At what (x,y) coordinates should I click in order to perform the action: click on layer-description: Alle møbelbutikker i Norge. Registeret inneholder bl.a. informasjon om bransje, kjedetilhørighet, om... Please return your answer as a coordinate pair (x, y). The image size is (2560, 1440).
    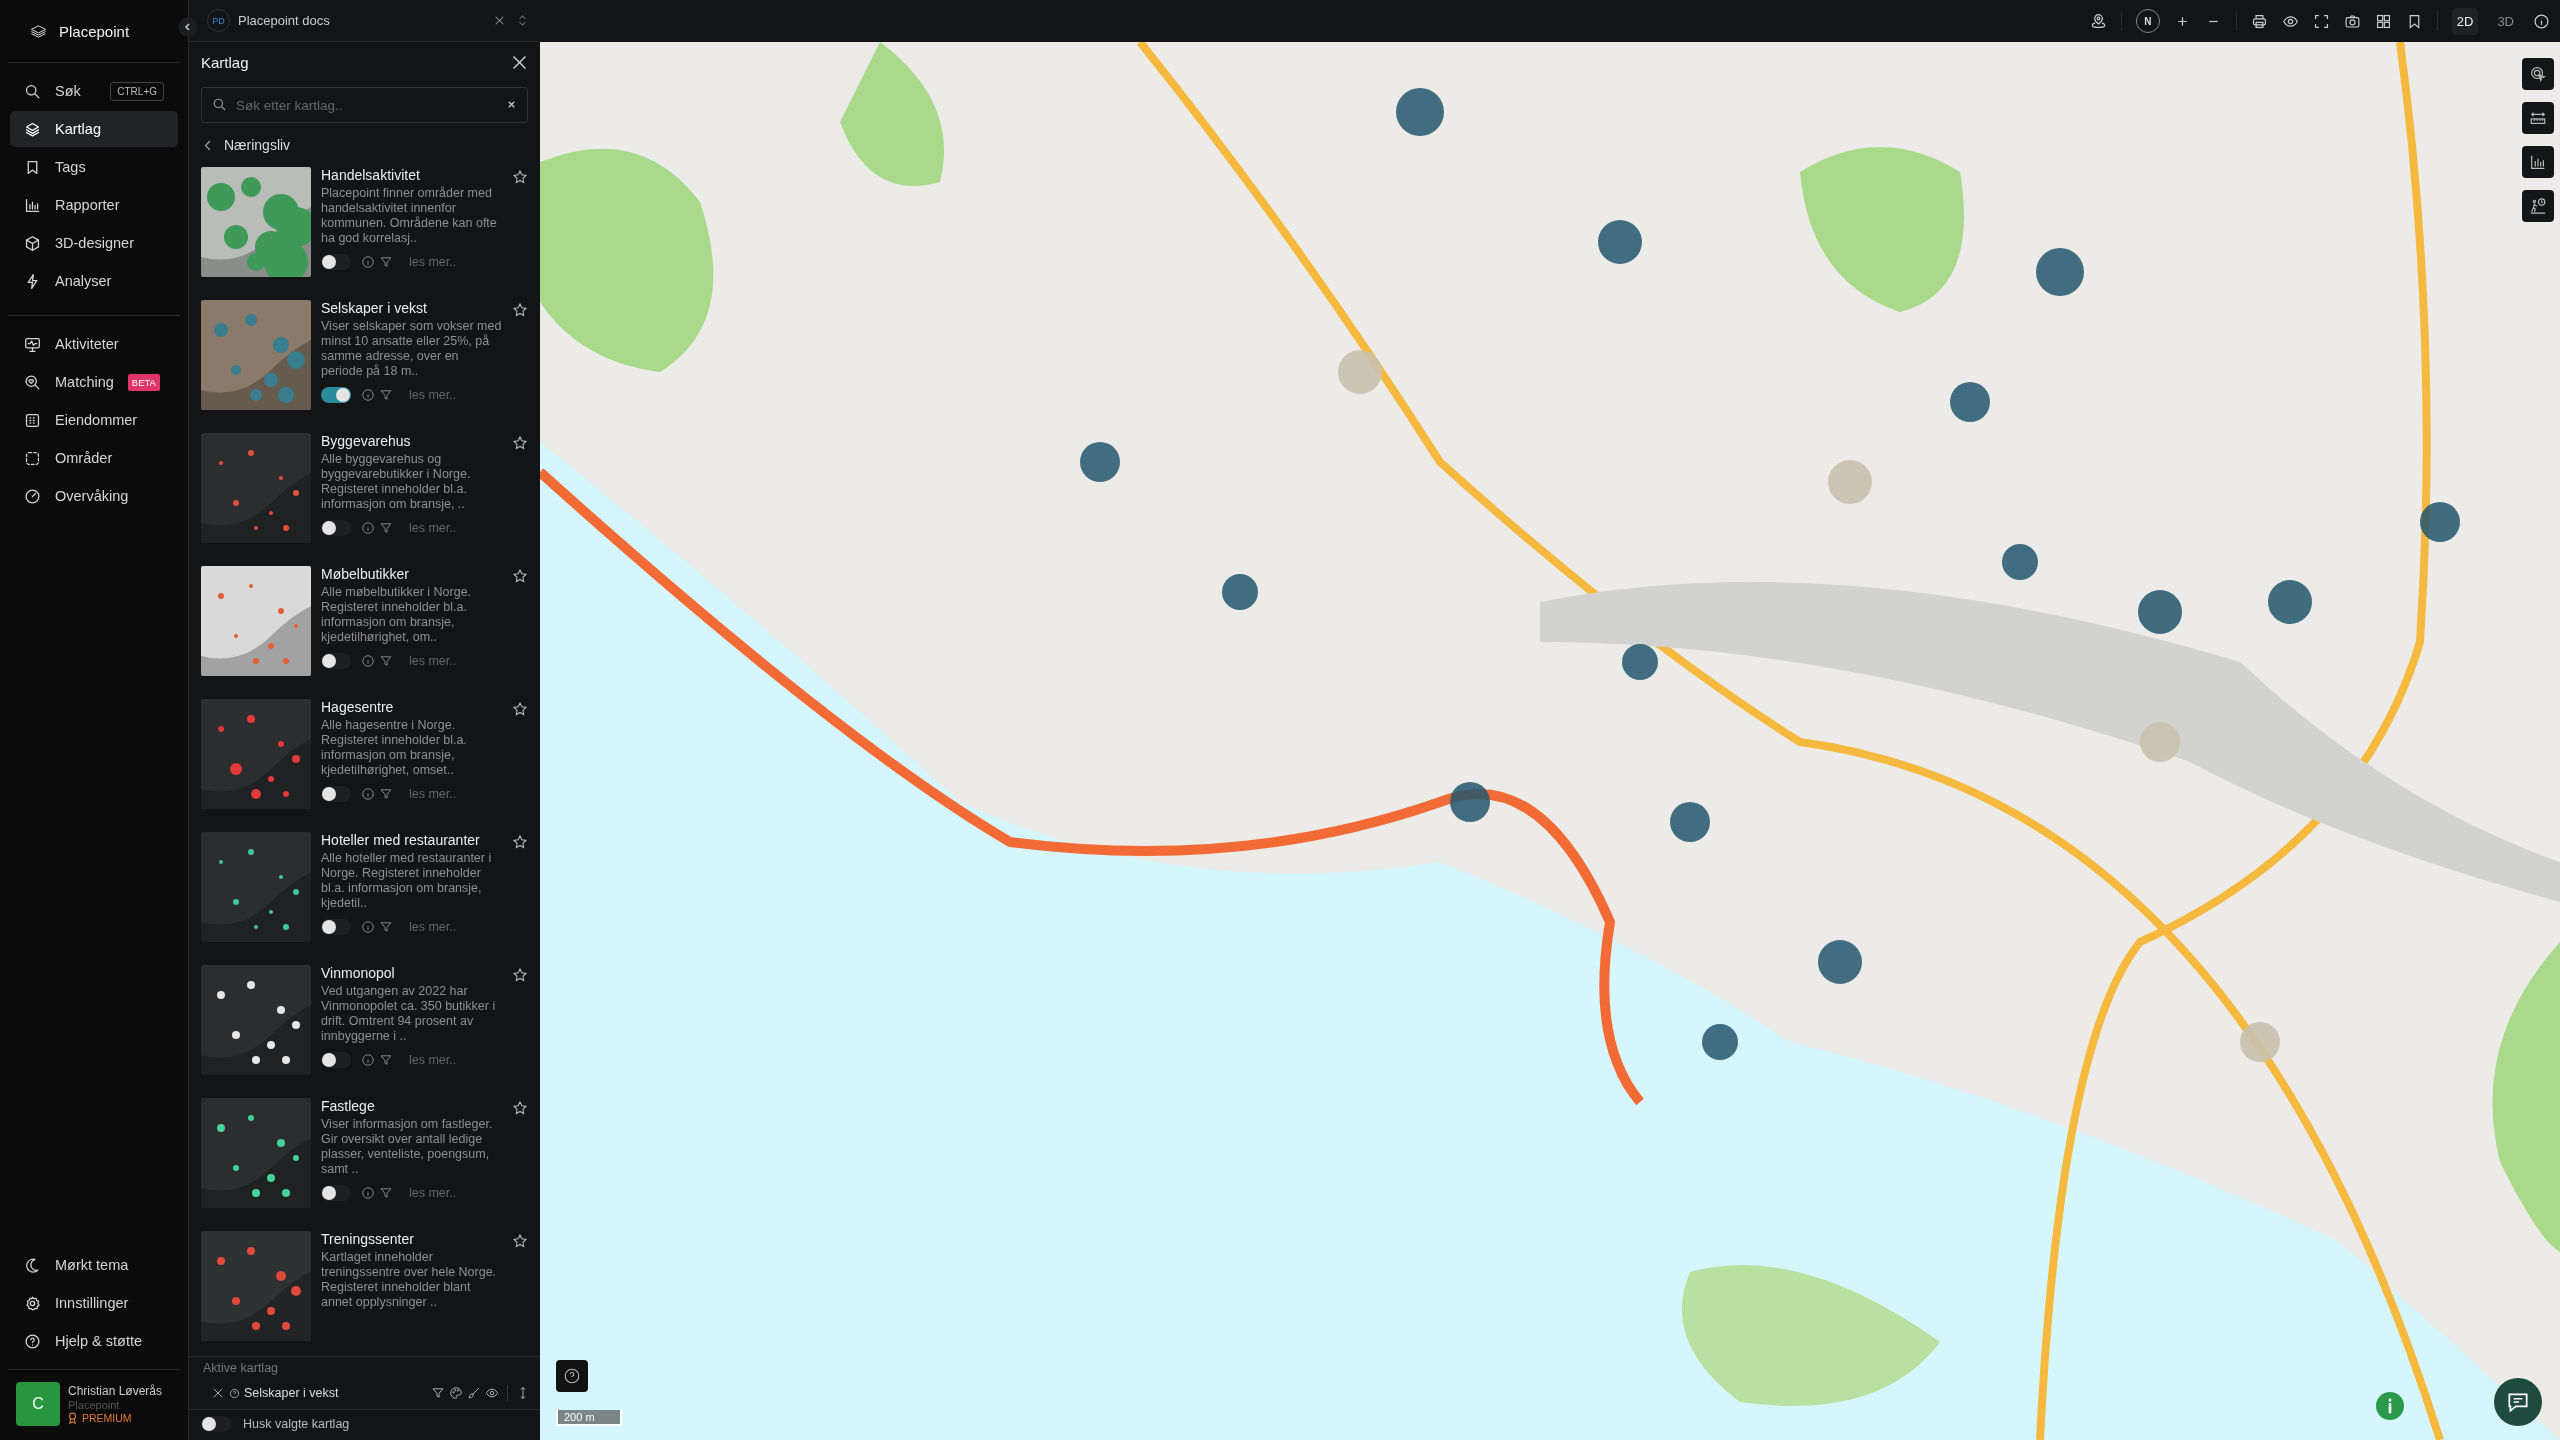
    Looking at the image, I should click on (397, 615).